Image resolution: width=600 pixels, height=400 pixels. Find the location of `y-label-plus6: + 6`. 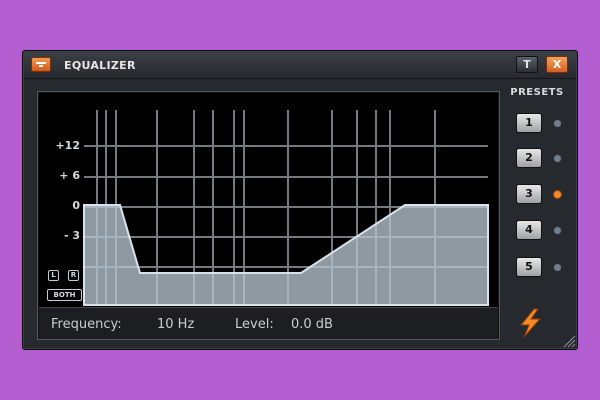

y-label-plus6: + 6 is located at coordinates (69, 175).